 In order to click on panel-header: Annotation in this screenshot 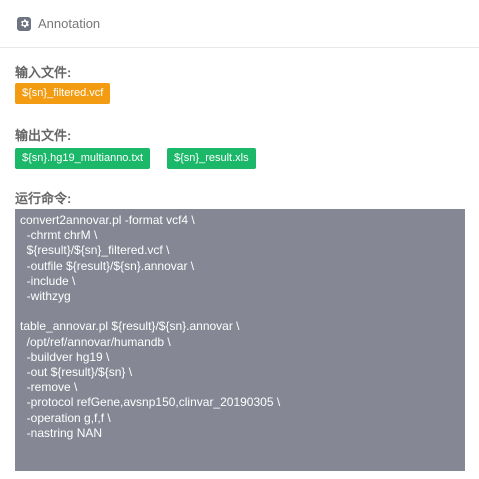, I will do `click(239, 24)`.